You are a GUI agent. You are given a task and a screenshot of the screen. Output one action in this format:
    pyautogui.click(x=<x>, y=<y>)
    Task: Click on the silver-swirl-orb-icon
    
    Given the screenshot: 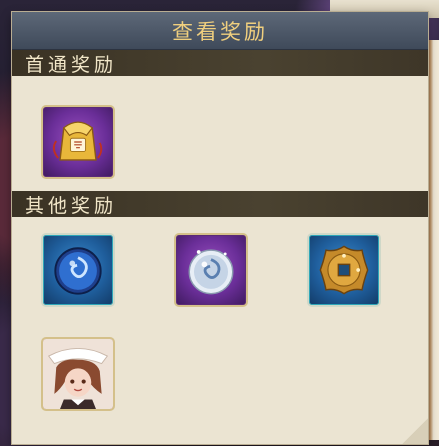 What is the action you would take?
    pyautogui.click(x=211, y=272)
    